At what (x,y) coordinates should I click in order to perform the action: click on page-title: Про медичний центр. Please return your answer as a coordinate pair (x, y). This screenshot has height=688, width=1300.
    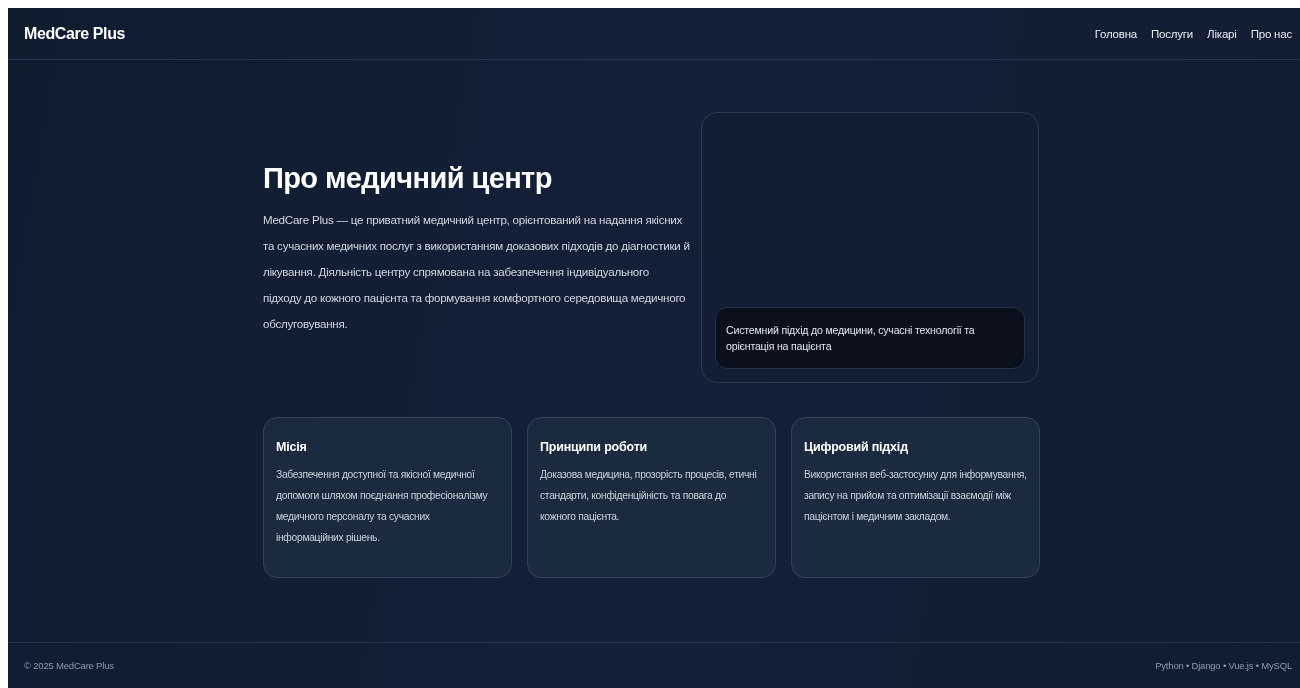
    Looking at the image, I should click on (408, 178).